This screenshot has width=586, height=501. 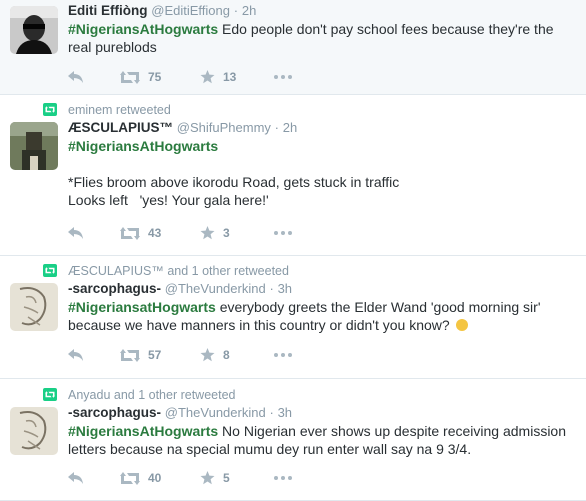 I want to click on fullname: Editi Effiòng, so click(x=107, y=10).